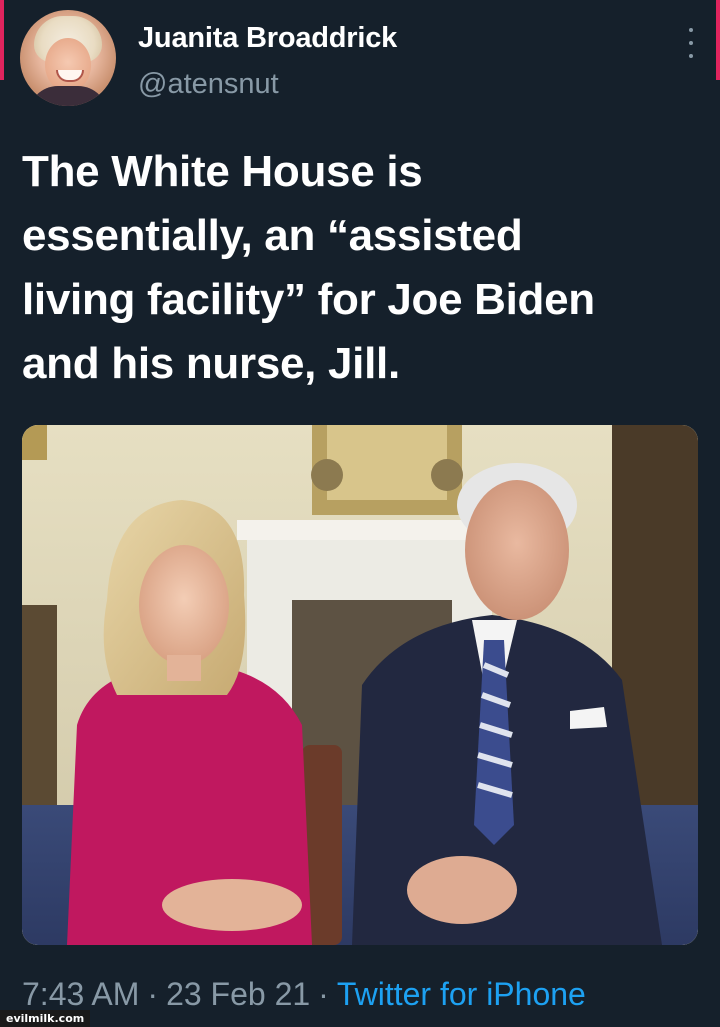 The image size is (720, 1027). What do you see at coordinates (718, 40) in the screenshot?
I see `right-accent-bar` at bounding box center [718, 40].